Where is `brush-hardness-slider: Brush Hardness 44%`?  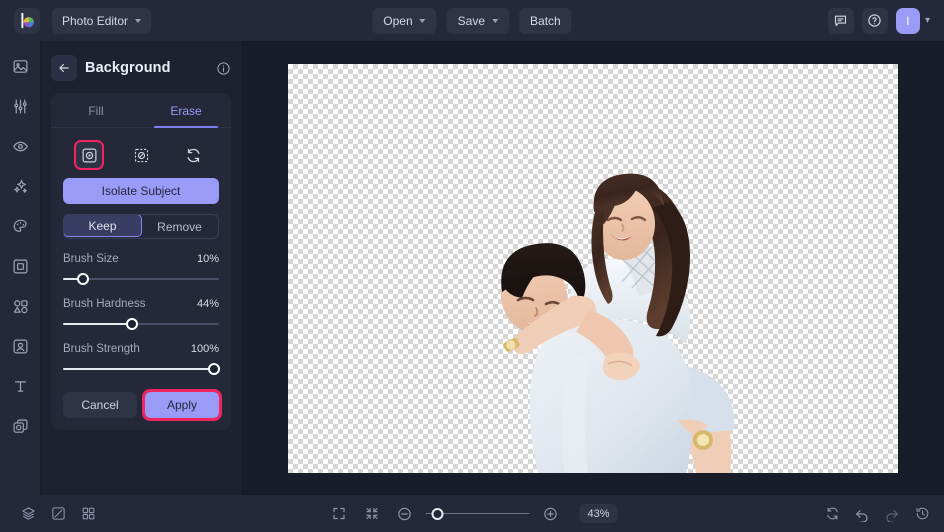
brush-hardness-slider: Brush Hardness 44% is located at coordinates (141, 314).